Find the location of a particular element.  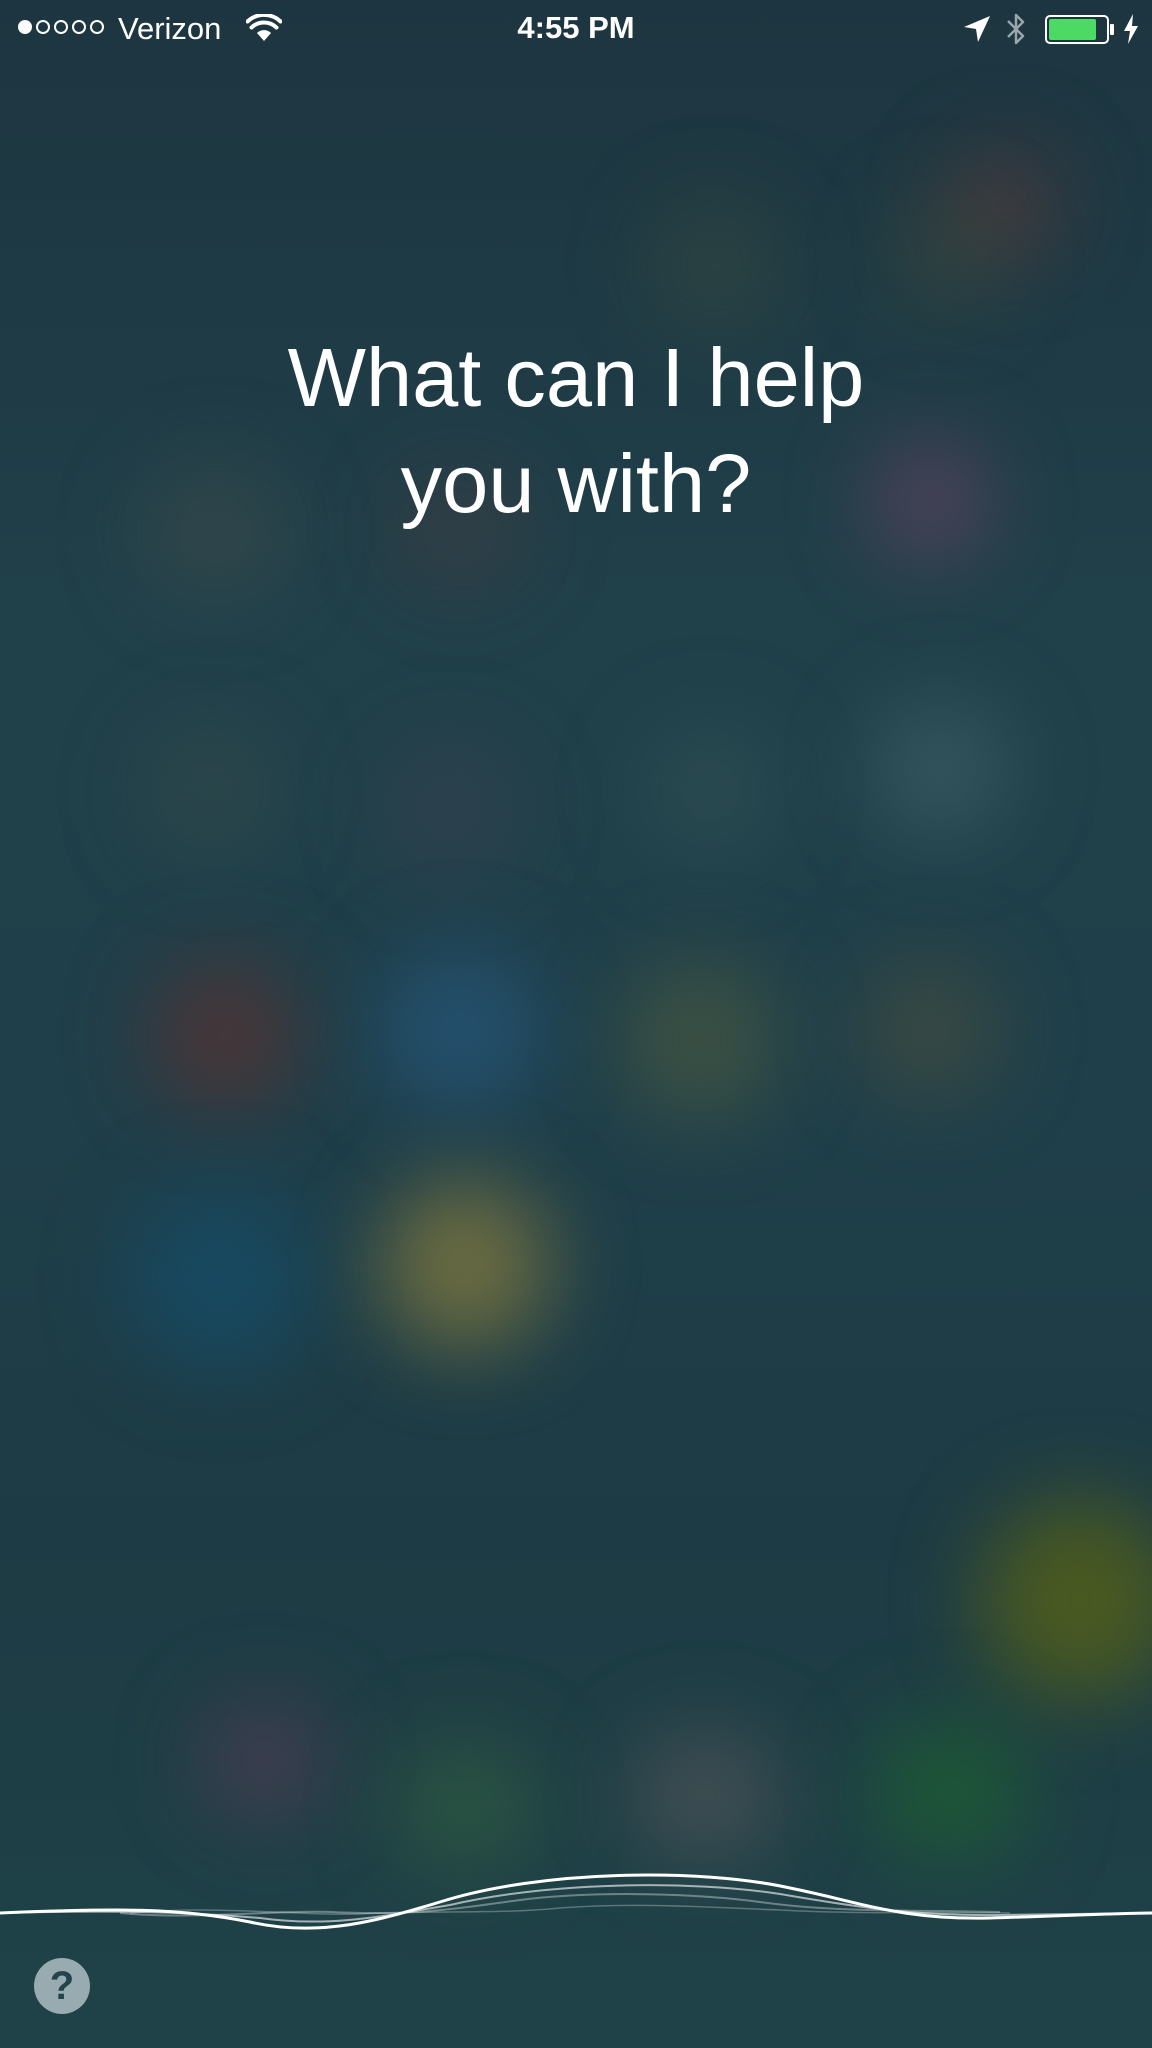

status-bar: Verizon 4:55 PM is located at coordinates (576, 29).